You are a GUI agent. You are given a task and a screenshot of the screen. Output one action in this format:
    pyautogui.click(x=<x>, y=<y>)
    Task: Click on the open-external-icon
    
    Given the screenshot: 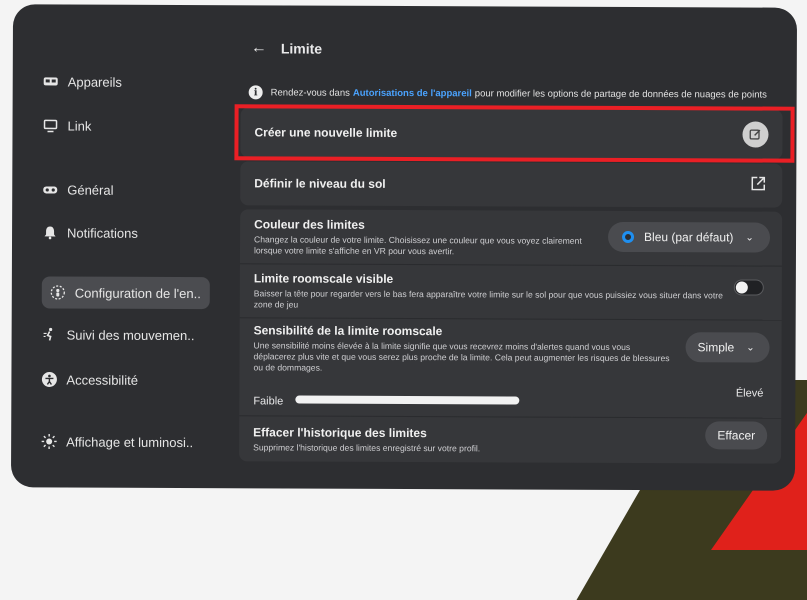 What is the action you would take?
    pyautogui.click(x=758, y=184)
    